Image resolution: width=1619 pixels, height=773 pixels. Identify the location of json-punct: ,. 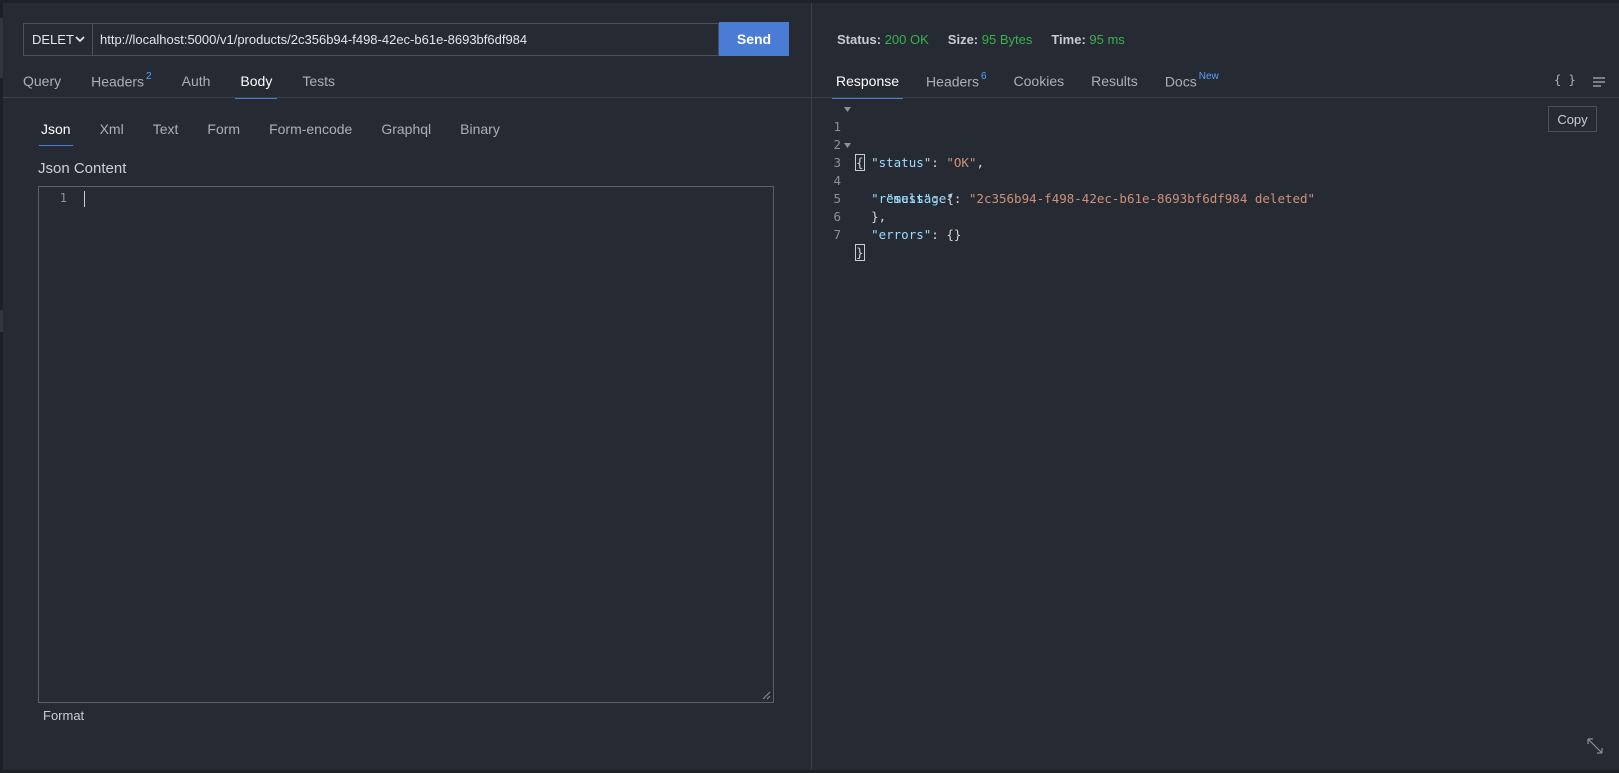
(980, 162).